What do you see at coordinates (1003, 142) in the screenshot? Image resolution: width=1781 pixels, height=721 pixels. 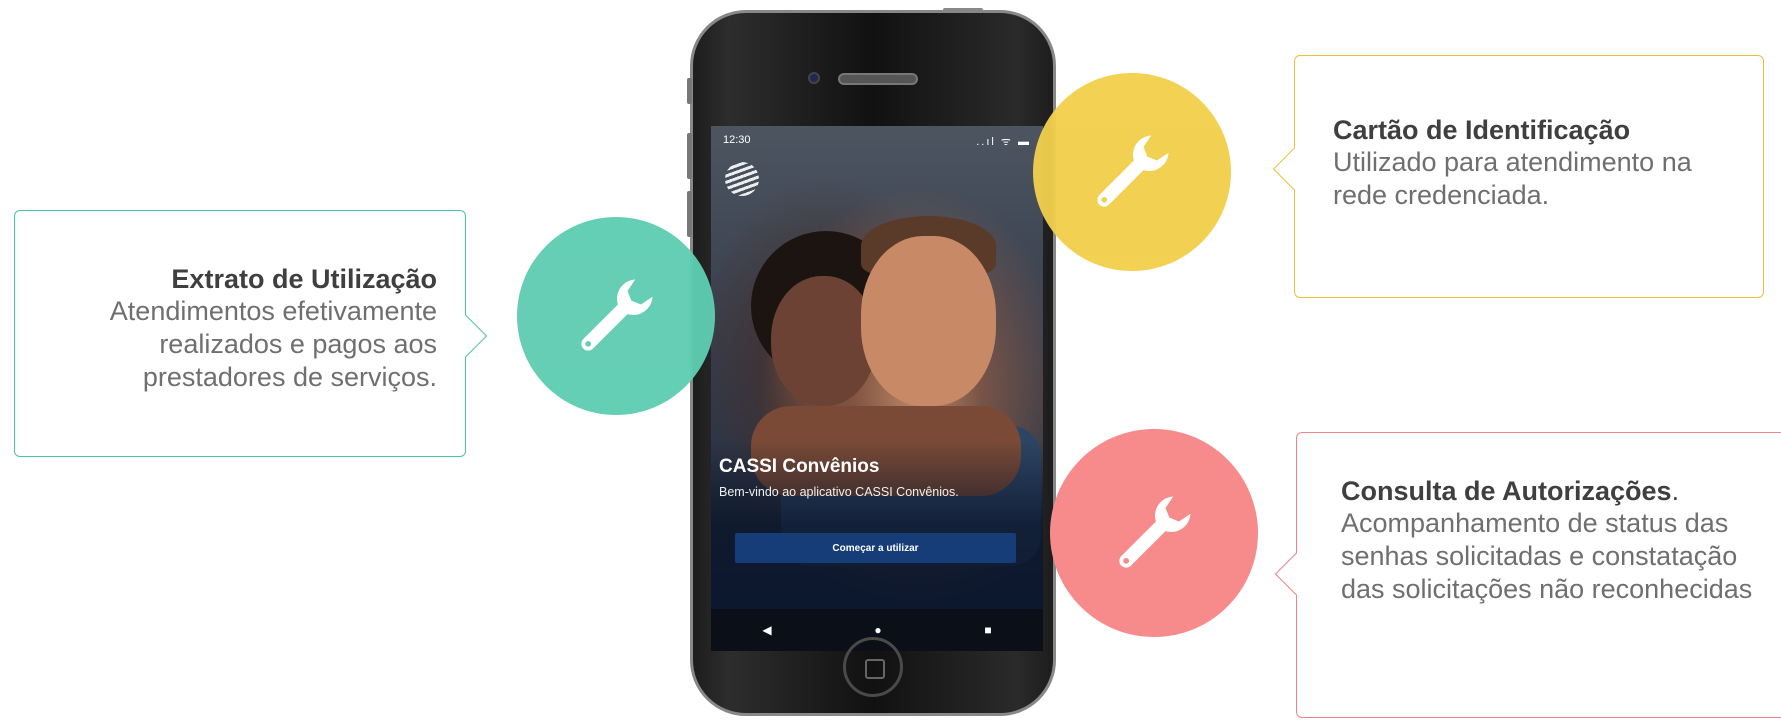 I see `status-icons: ..ıl ᯤ ▬` at bounding box center [1003, 142].